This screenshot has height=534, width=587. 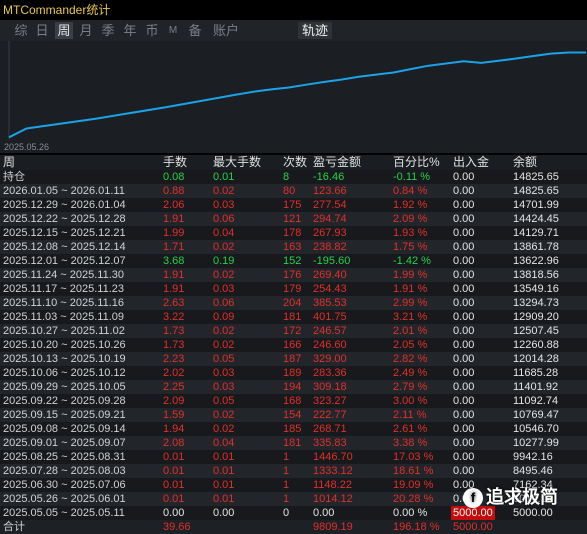 What do you see at coordinates (330, 331) in the screenshot?
I see `cell-pnl: 246.57` at bounding box center [330, 331].